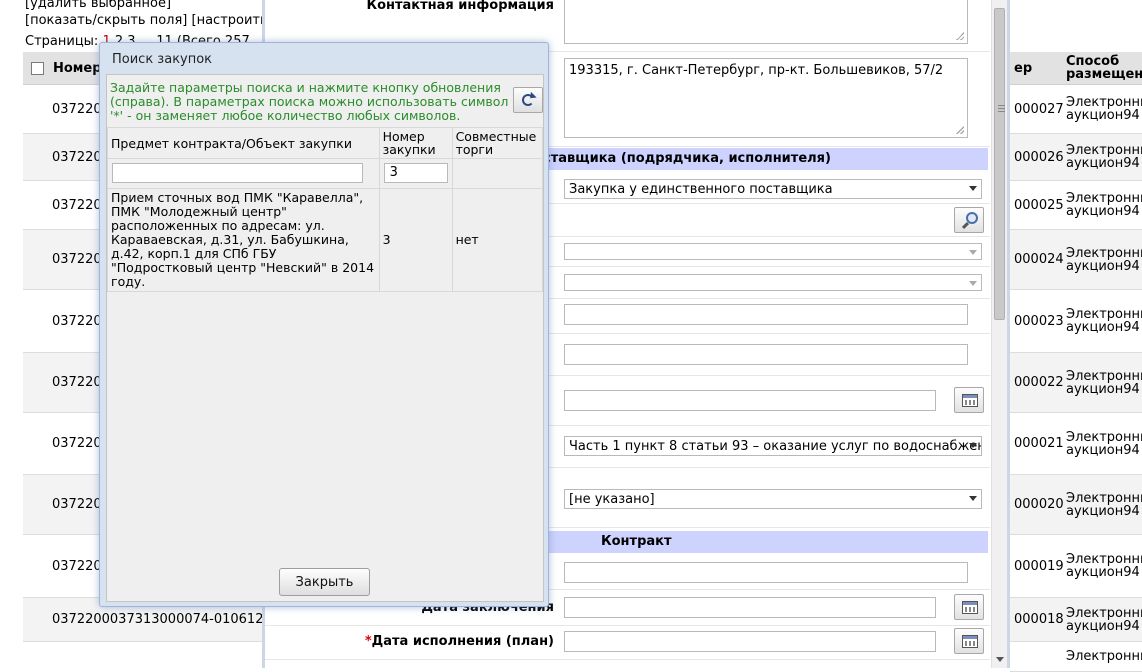 The image size is (1142, 672). Describe the element at coordinates (999, 334) in the screenshot. I see `form-scrollbar` at that location.